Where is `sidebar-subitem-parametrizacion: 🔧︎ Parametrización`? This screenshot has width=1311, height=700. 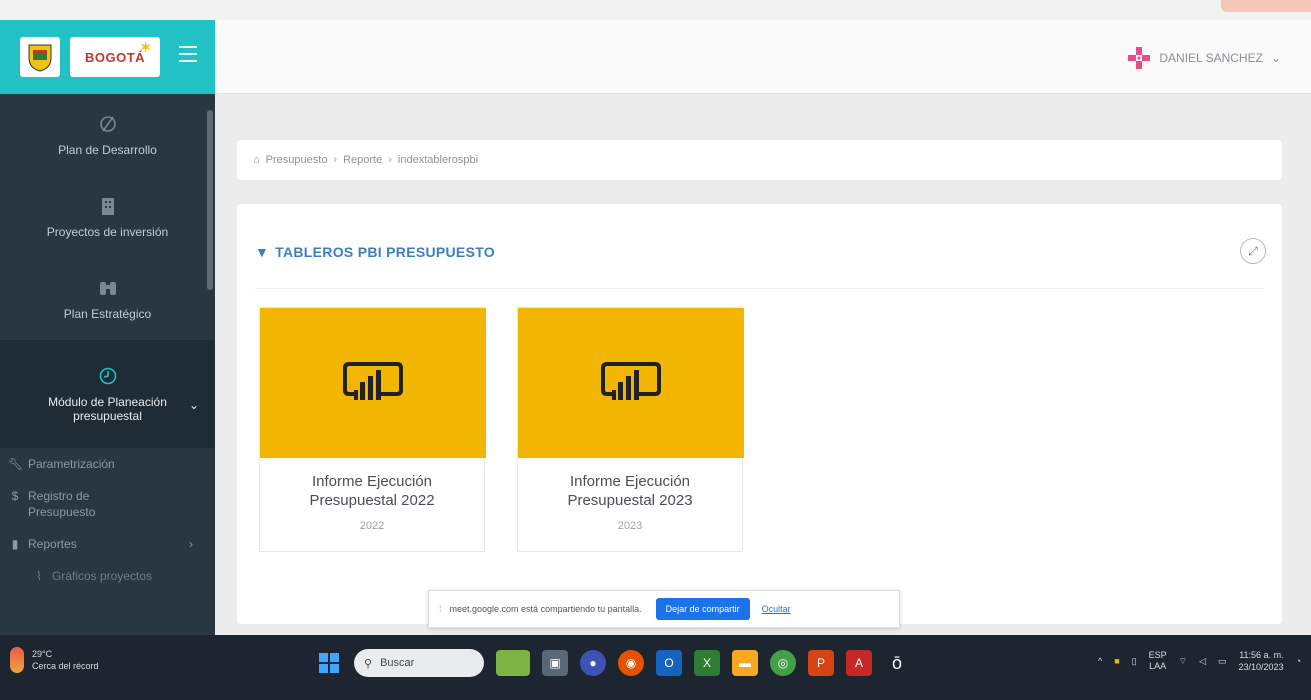
sidebar-subitem-parametrizacion: 🔧︎ Parametrización is located at coordinates (107, 464).